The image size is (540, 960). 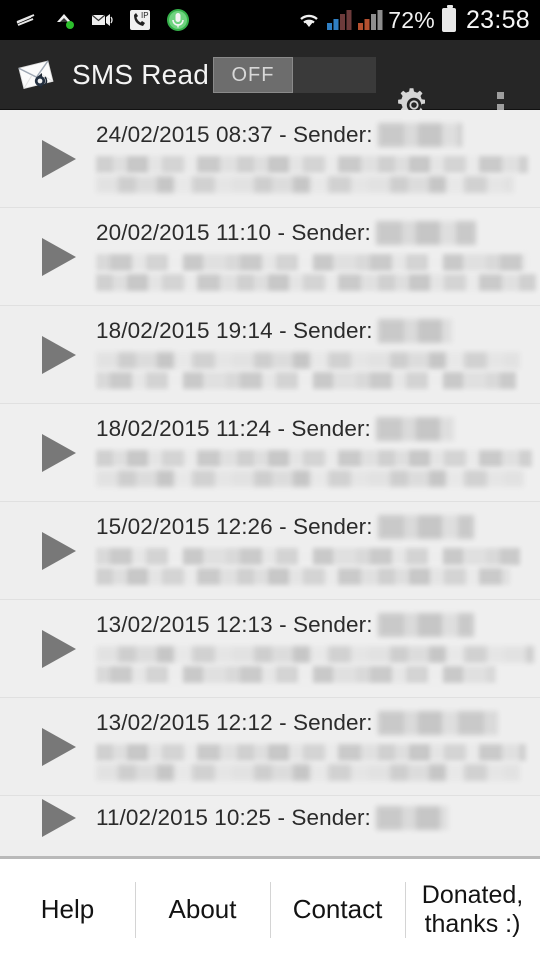 What do you see at coordinates (233, 817) in the screenshot?
I see `sms-date-sender-label: 11/02/2015 10:25 - Sender:` at bounding box center [233, 817].